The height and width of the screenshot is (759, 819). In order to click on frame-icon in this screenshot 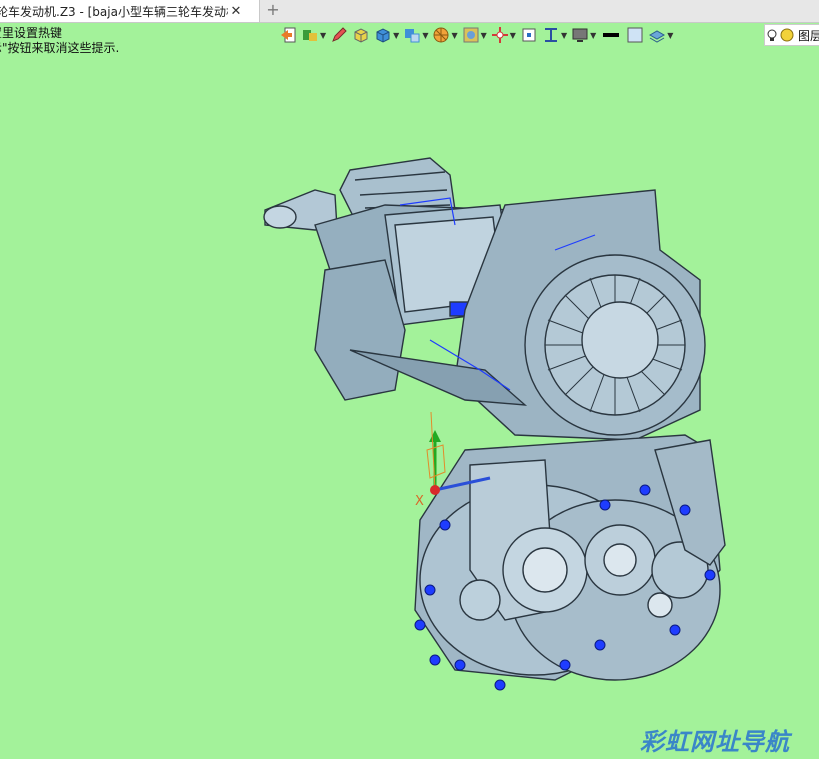, I will do `click(529, 35)`.